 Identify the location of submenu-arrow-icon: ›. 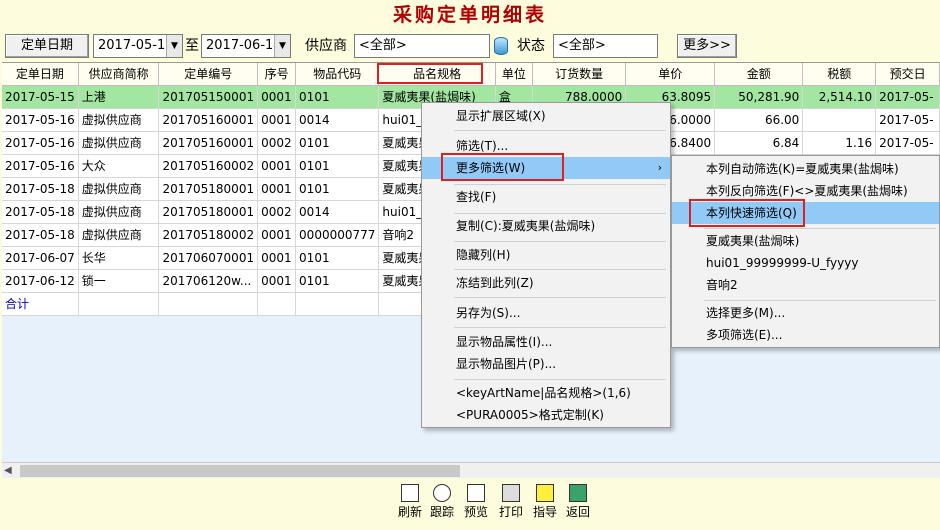
(659, 167).